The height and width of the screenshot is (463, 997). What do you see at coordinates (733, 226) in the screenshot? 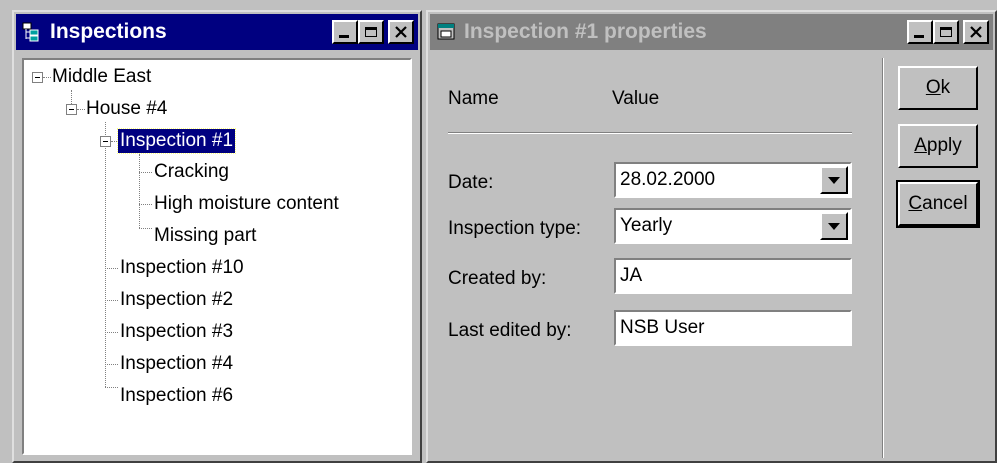
I see `inspection-type-select: Yearly` at bounding box center [733, 226].